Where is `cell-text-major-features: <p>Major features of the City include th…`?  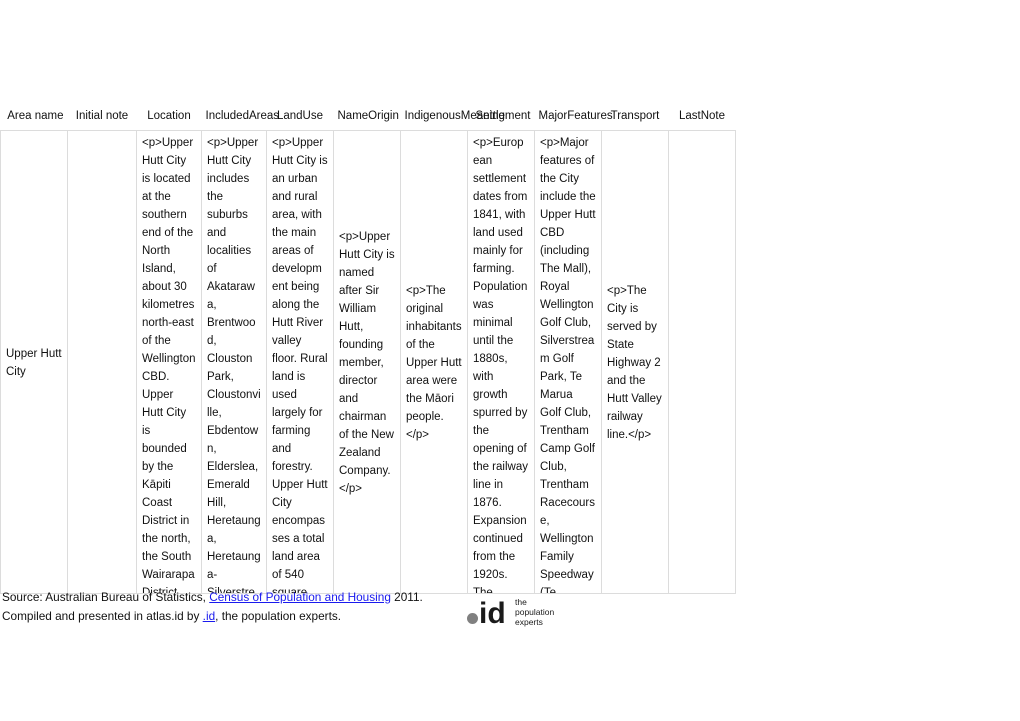
cell-text-major-features: <p>Major features of the City include th… is located at coordinates (568, 365).